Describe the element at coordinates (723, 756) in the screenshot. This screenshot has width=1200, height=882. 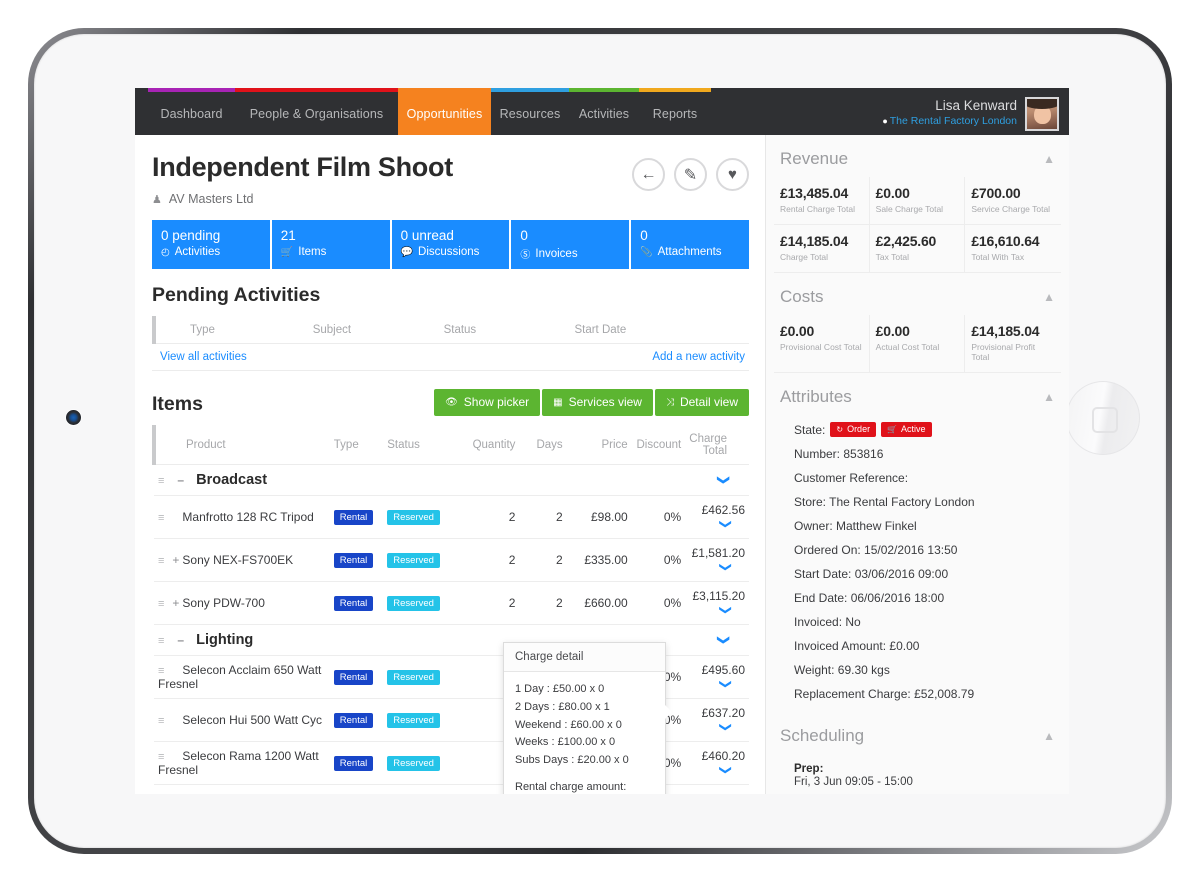
I see `charge-total-value: £460.20` at that location.